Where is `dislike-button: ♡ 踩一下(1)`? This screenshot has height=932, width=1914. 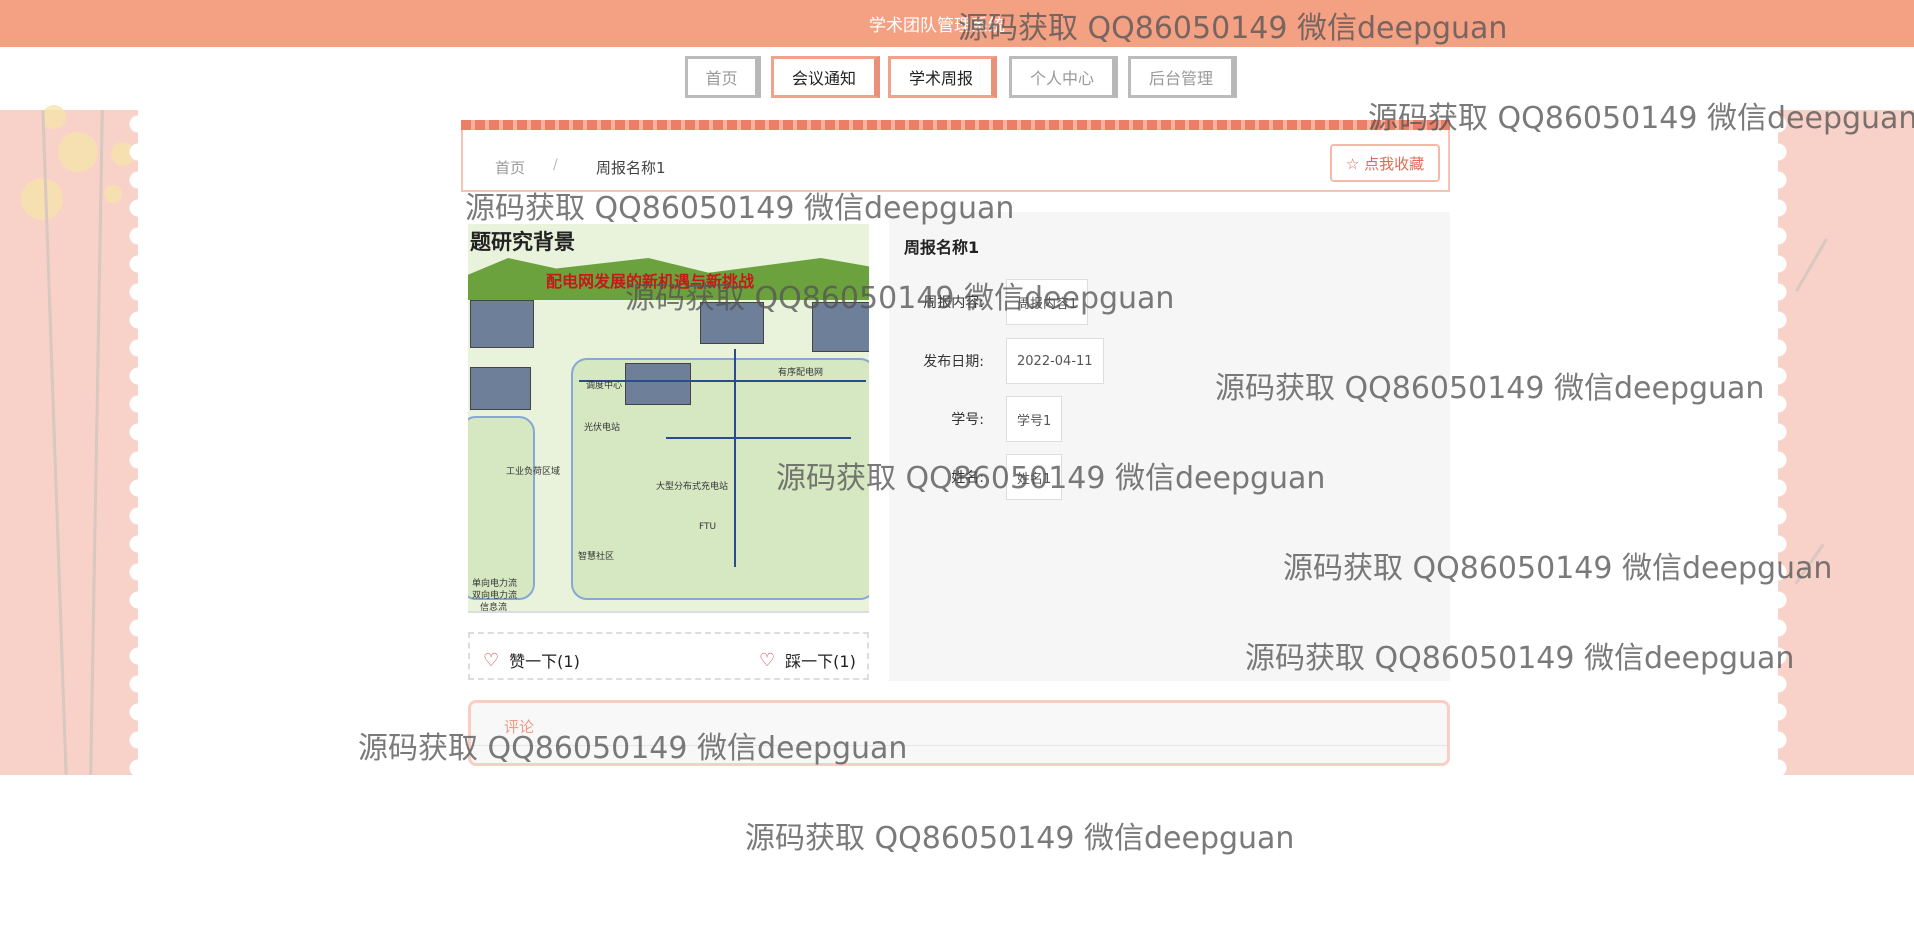
dislike-button: ♡ 踩一下(1) is located at coordinates (807, 660).